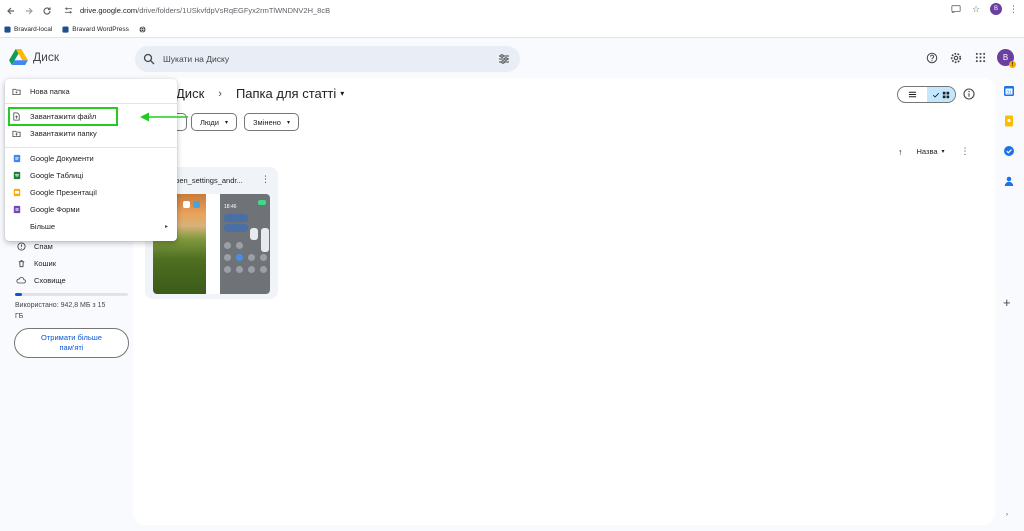  I want to click on drive-logo: Диск, so click(34, 56).